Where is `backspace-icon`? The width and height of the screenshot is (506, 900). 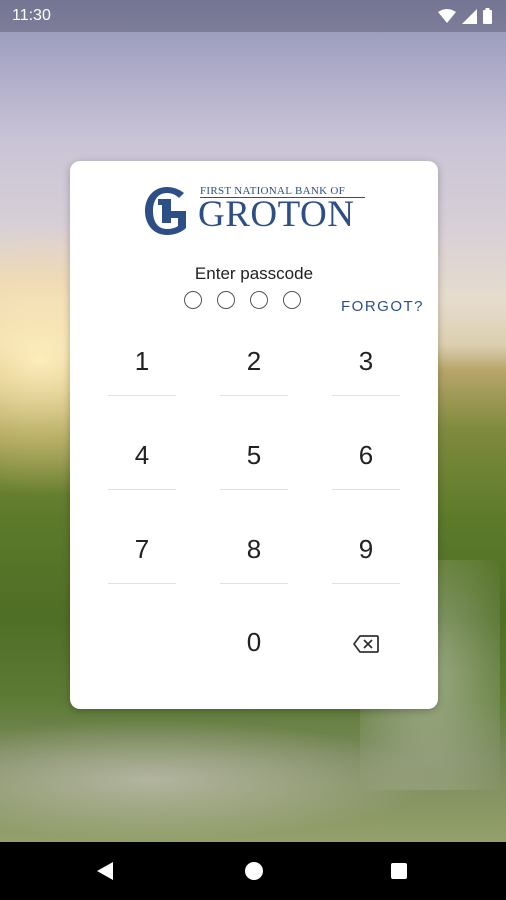
backspace-icon is located at coordinates (366, 644).